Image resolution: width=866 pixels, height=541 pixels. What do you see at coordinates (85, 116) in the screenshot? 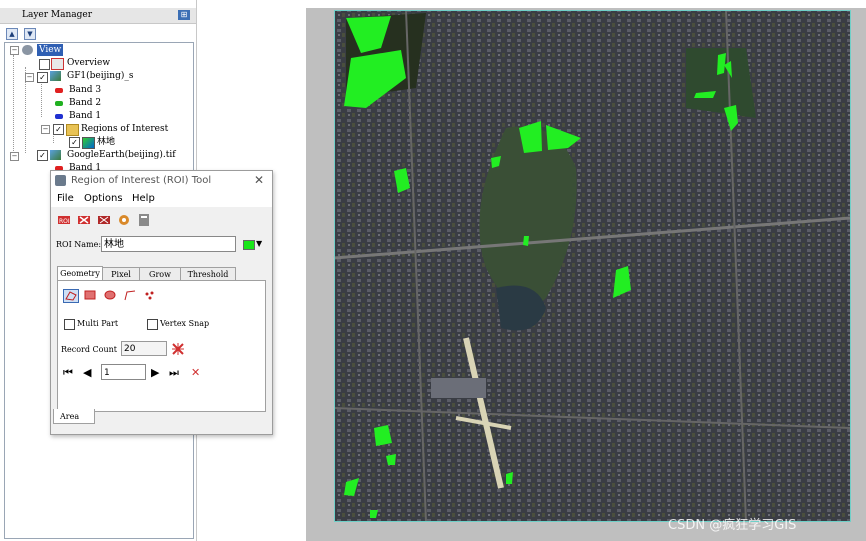
I see `tree-node-band-1: Band 1` at bounding box center [85, 116].